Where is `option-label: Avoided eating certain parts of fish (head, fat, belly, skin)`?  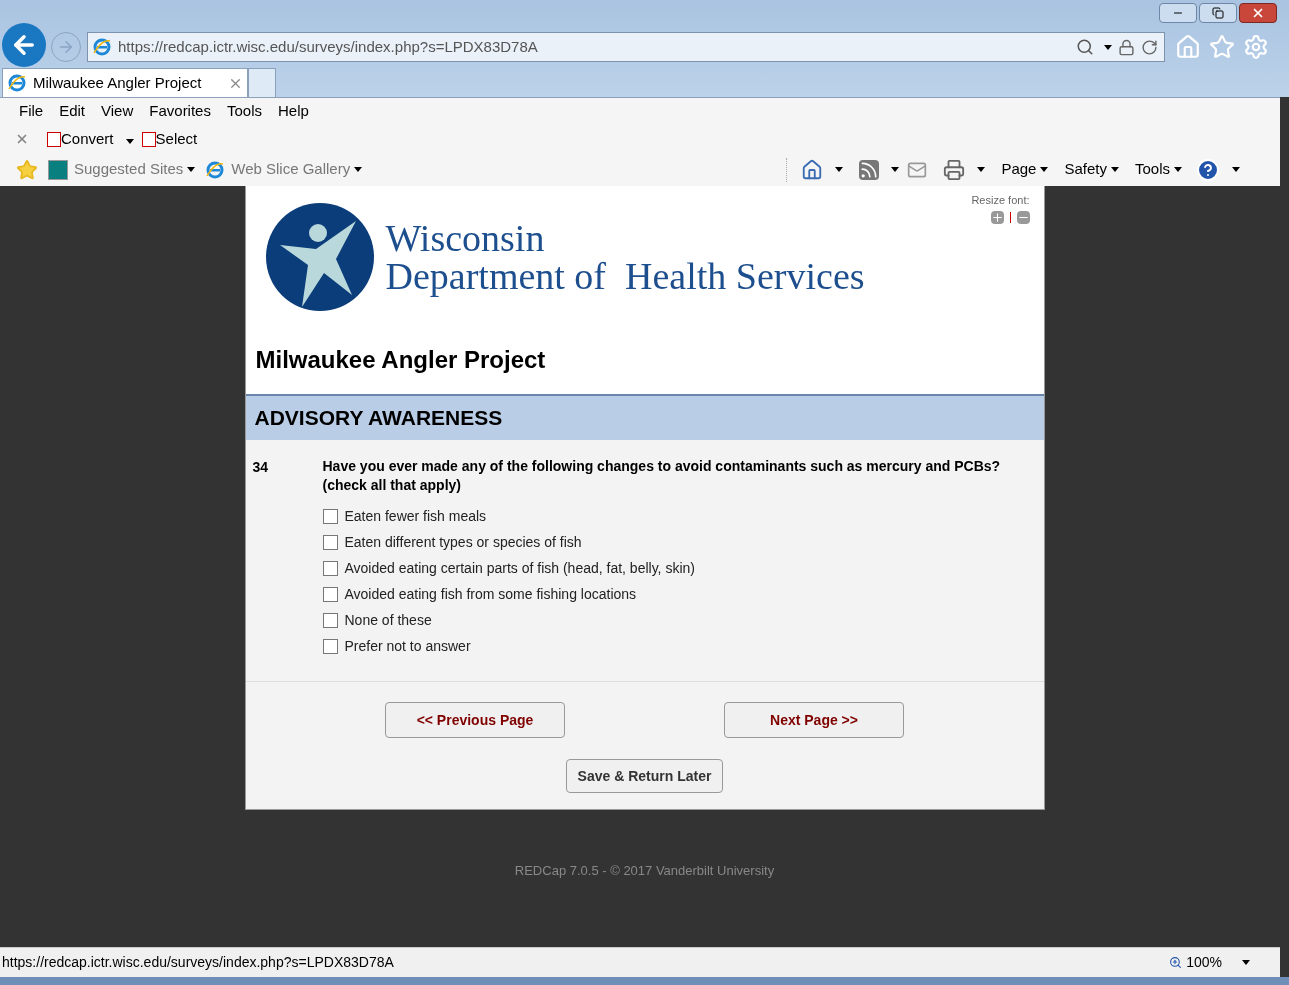
option-label: Avoided eating certain parts of fish (head, fat, belly, skin) is located at coordinates (519, 568).